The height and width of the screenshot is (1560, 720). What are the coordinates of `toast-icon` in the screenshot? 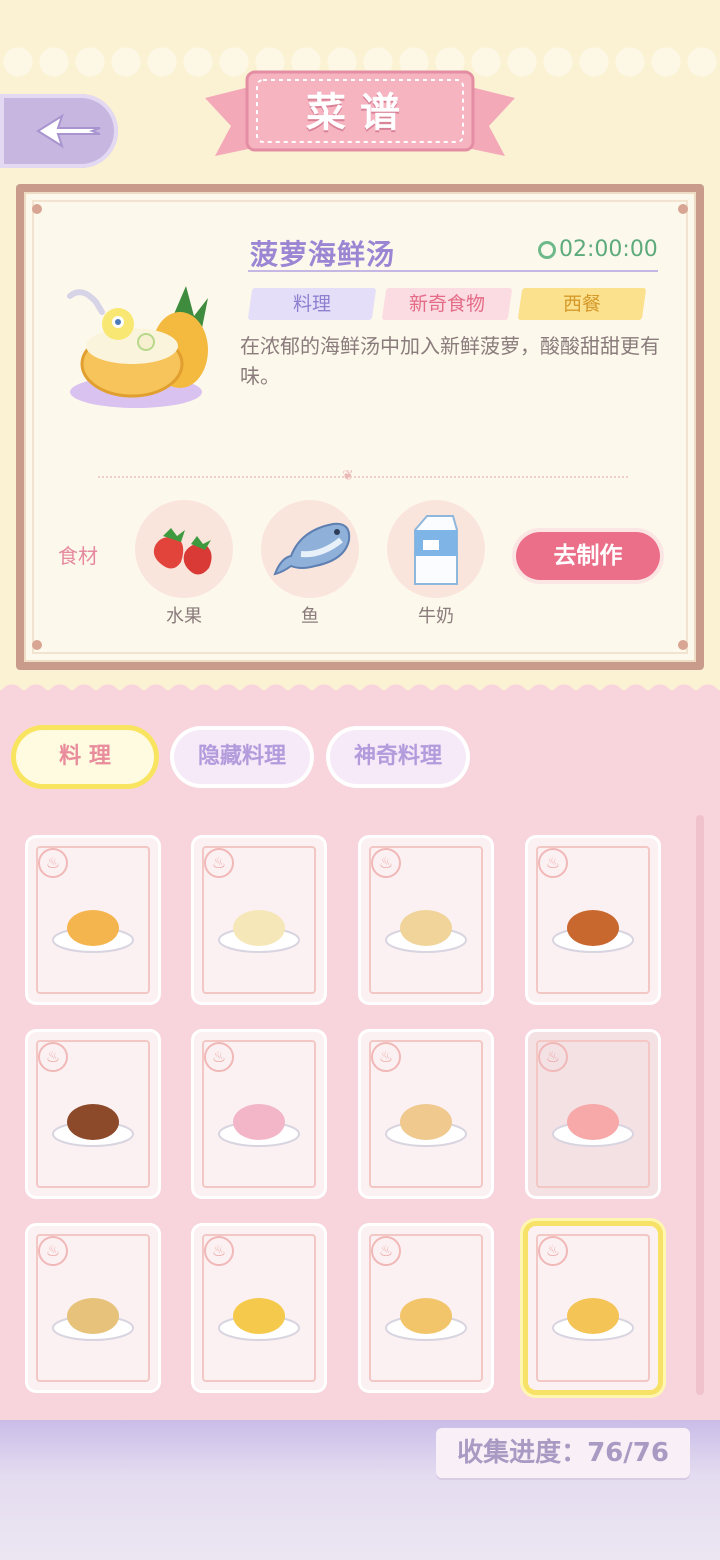 It's located at (259, 1319).